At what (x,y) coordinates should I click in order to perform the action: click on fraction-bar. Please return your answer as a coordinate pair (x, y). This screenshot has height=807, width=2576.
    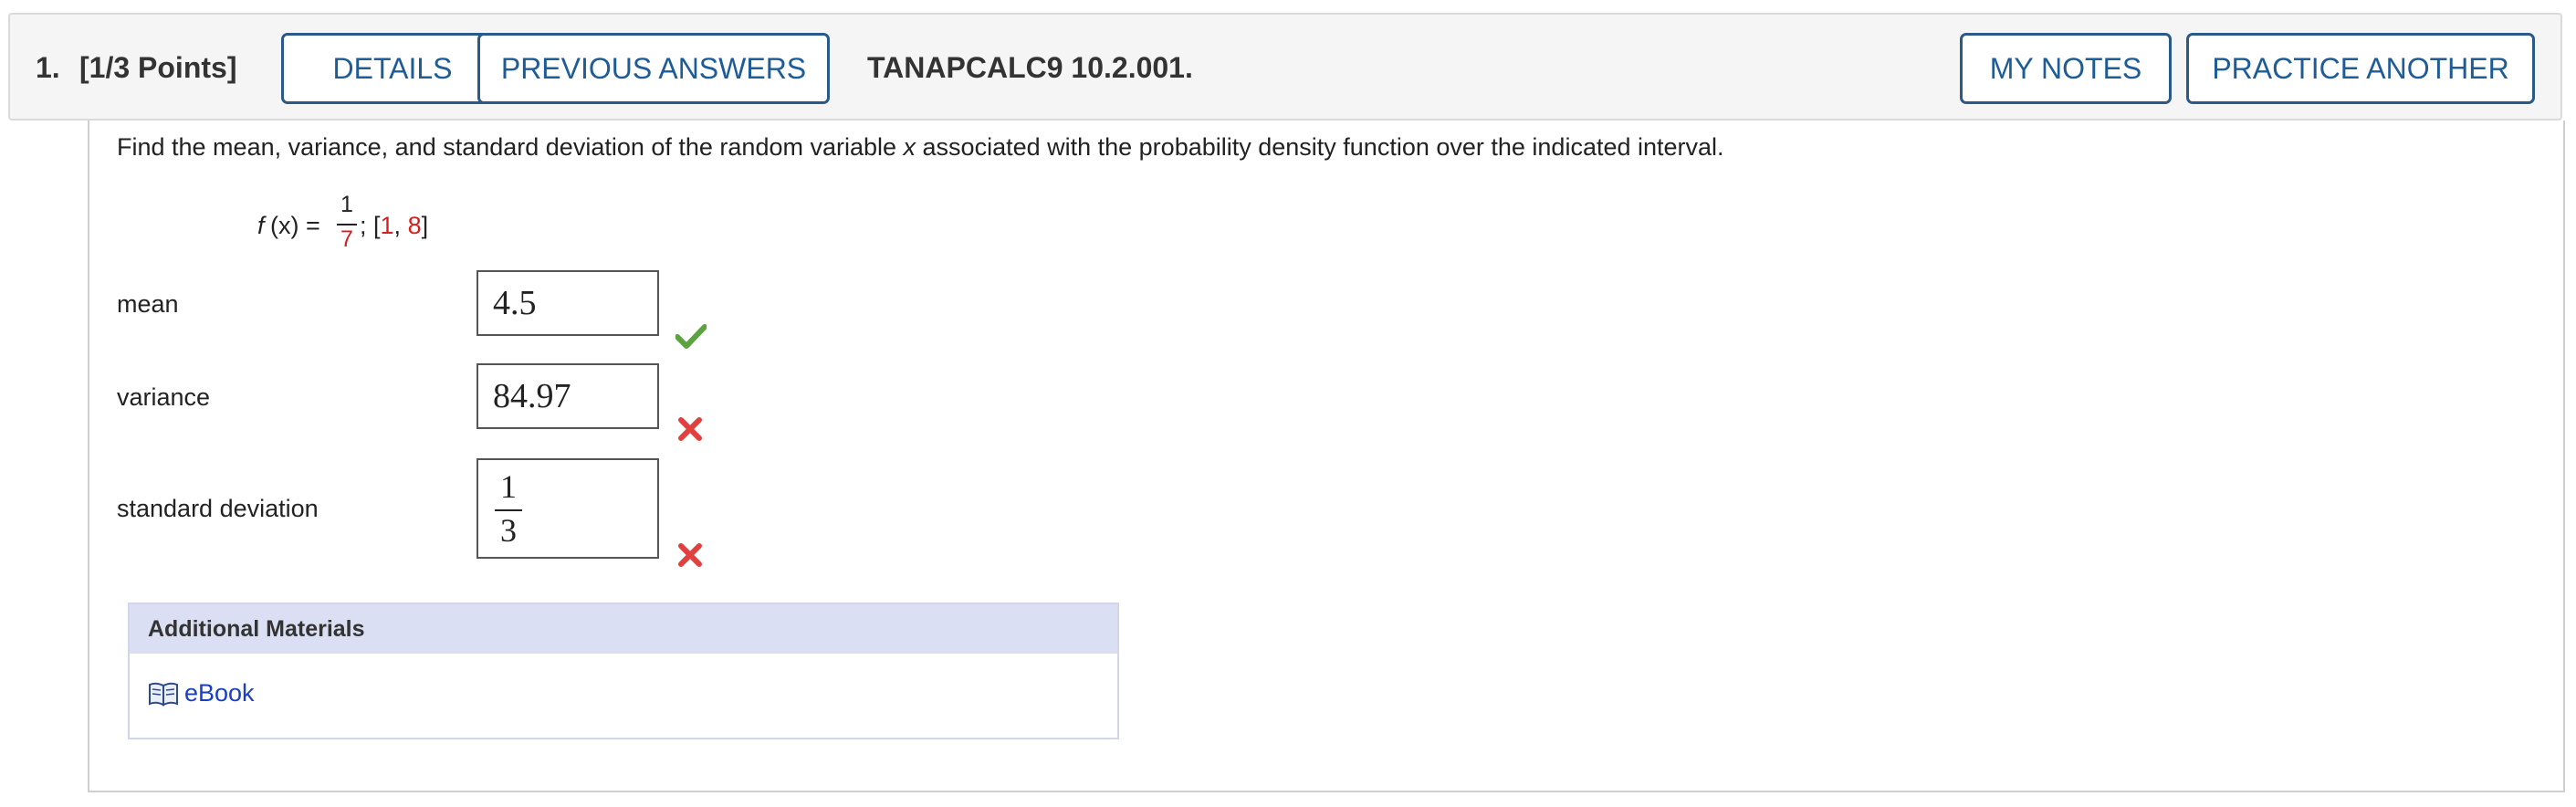
    Looking at the image, I should click on (347, 224).